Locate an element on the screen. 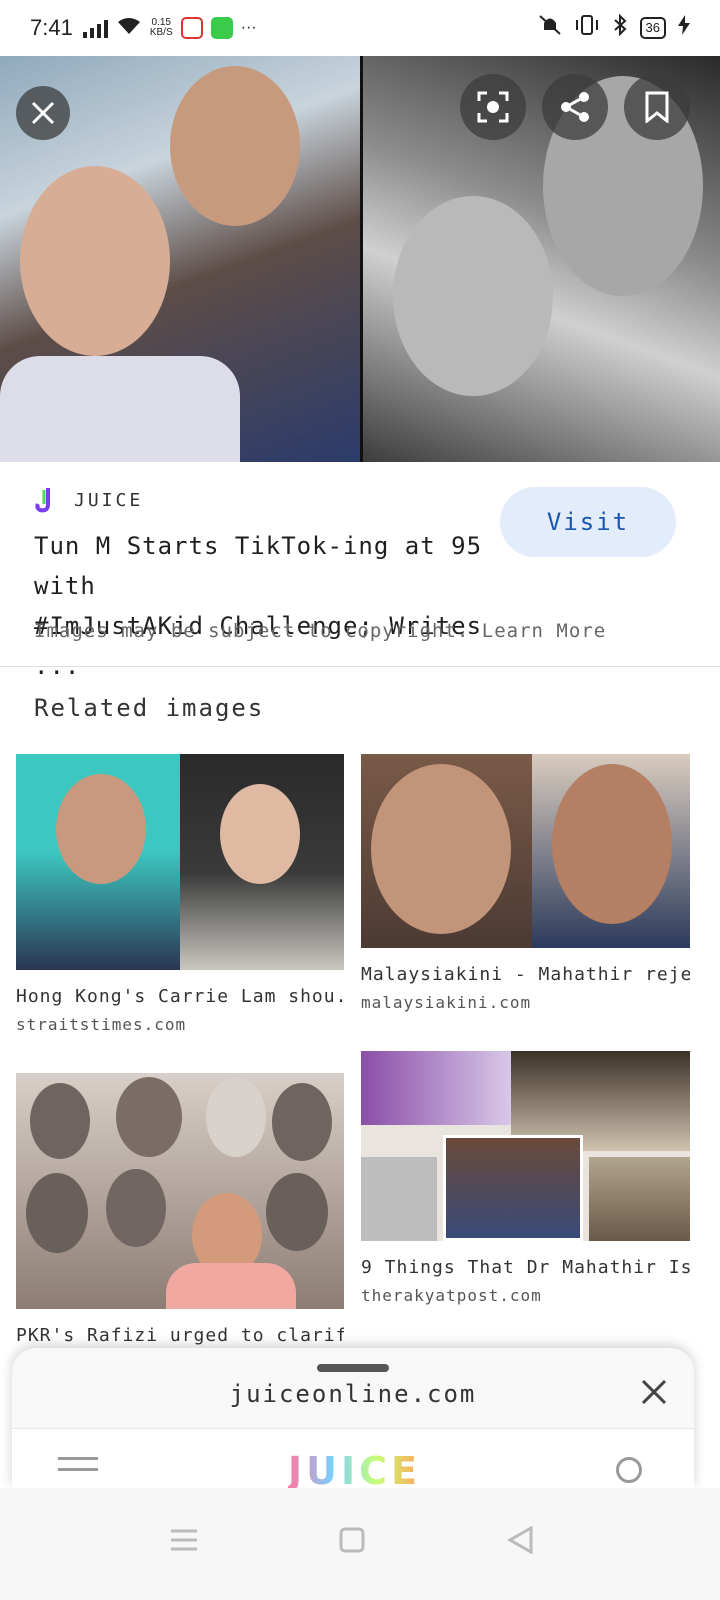 The image size is (720, 1600). back-button is located at coordinates (520, 1540).